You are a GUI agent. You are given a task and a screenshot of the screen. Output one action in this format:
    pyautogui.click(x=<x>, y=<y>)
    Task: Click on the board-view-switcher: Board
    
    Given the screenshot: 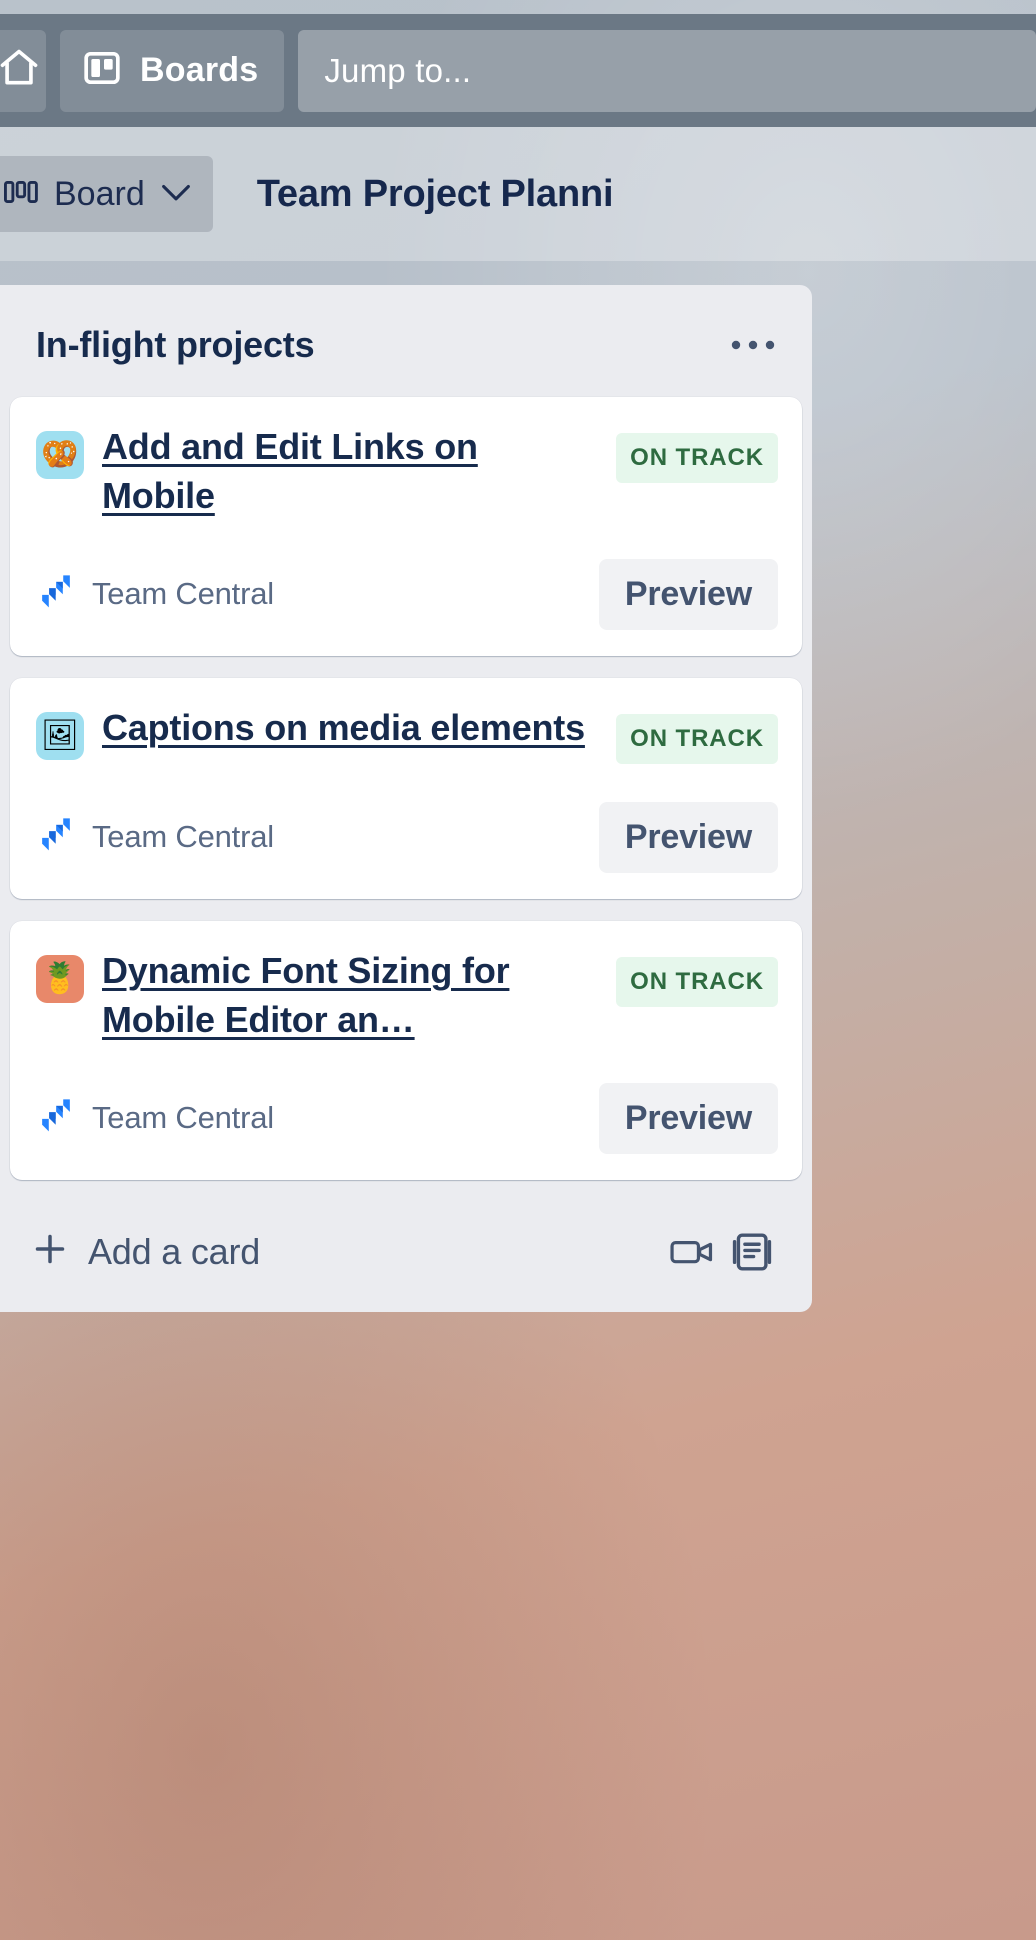 What is the action you would take?
    pyautogui.click(x=106, y=194)
    